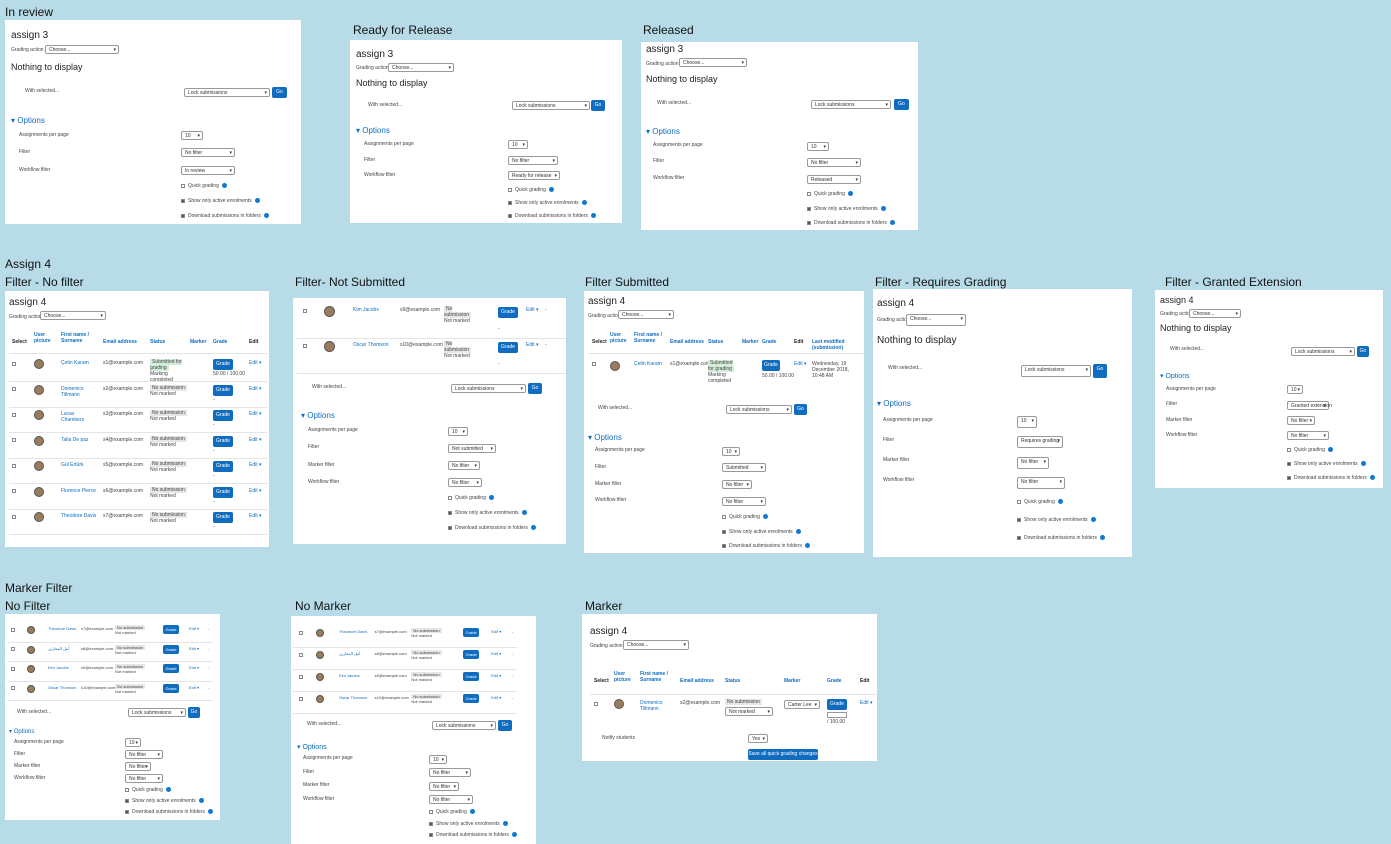 The image size is (1391, 844). What do you see at coordinates (534, 175) in the screenshot?
I see `workflow-filter-select: Ready for release` at bounding box center [534, 175].